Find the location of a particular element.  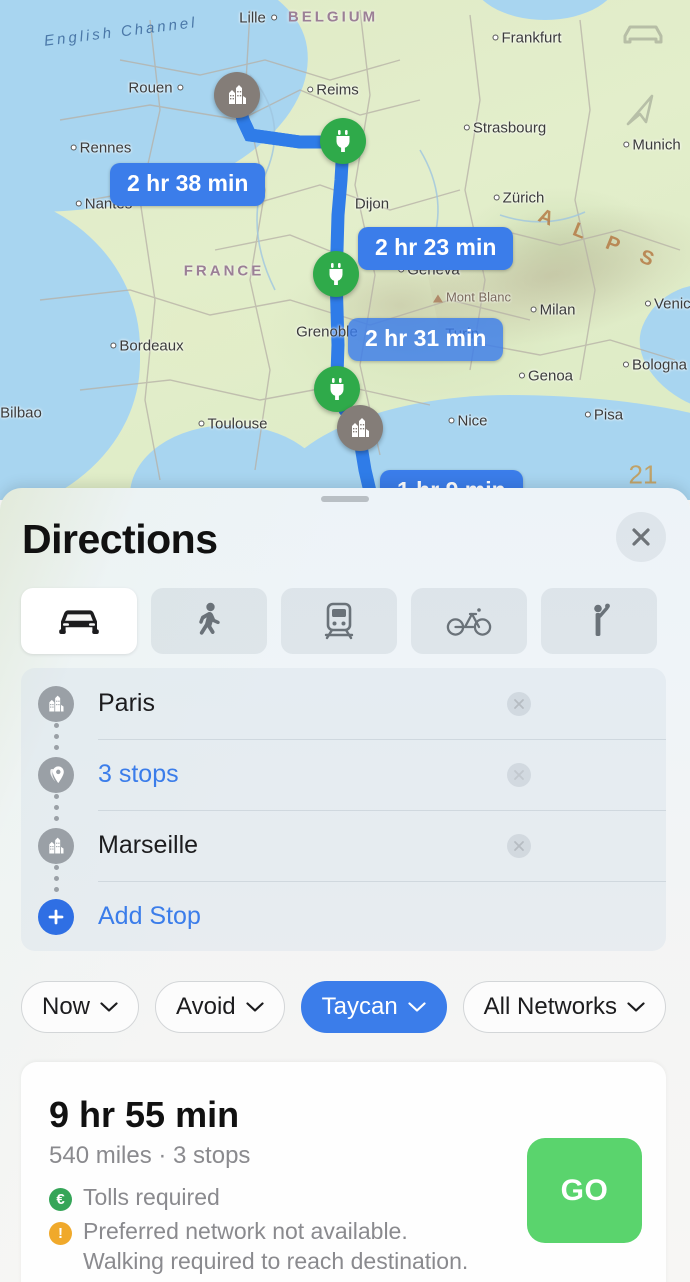

tab-drive is located at coordinates (79, 621).